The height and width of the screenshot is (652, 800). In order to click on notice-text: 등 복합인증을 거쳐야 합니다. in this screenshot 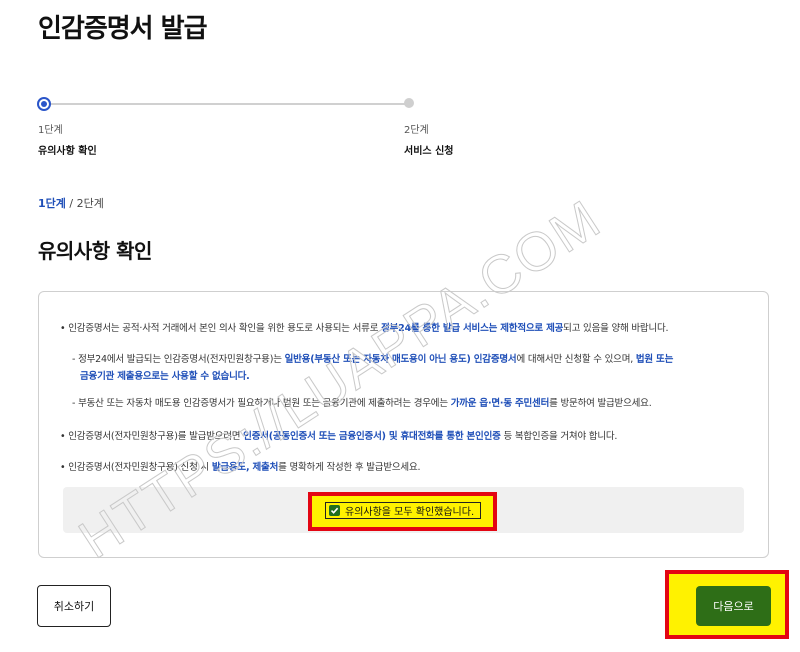, I will do `click(559, 436)`.